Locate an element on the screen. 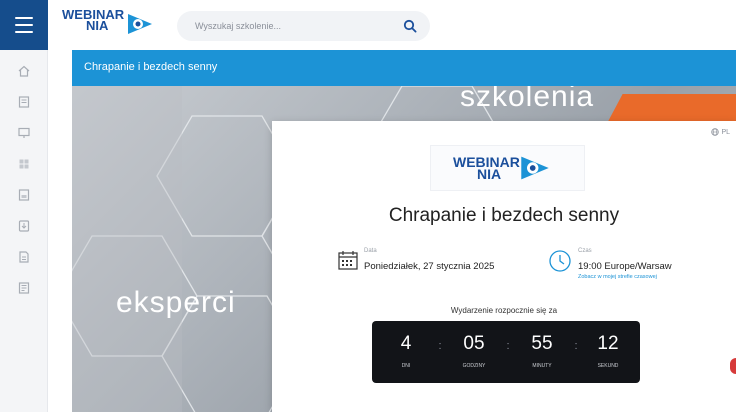  sidebar-item-reports is located at coordinates (24, 288).